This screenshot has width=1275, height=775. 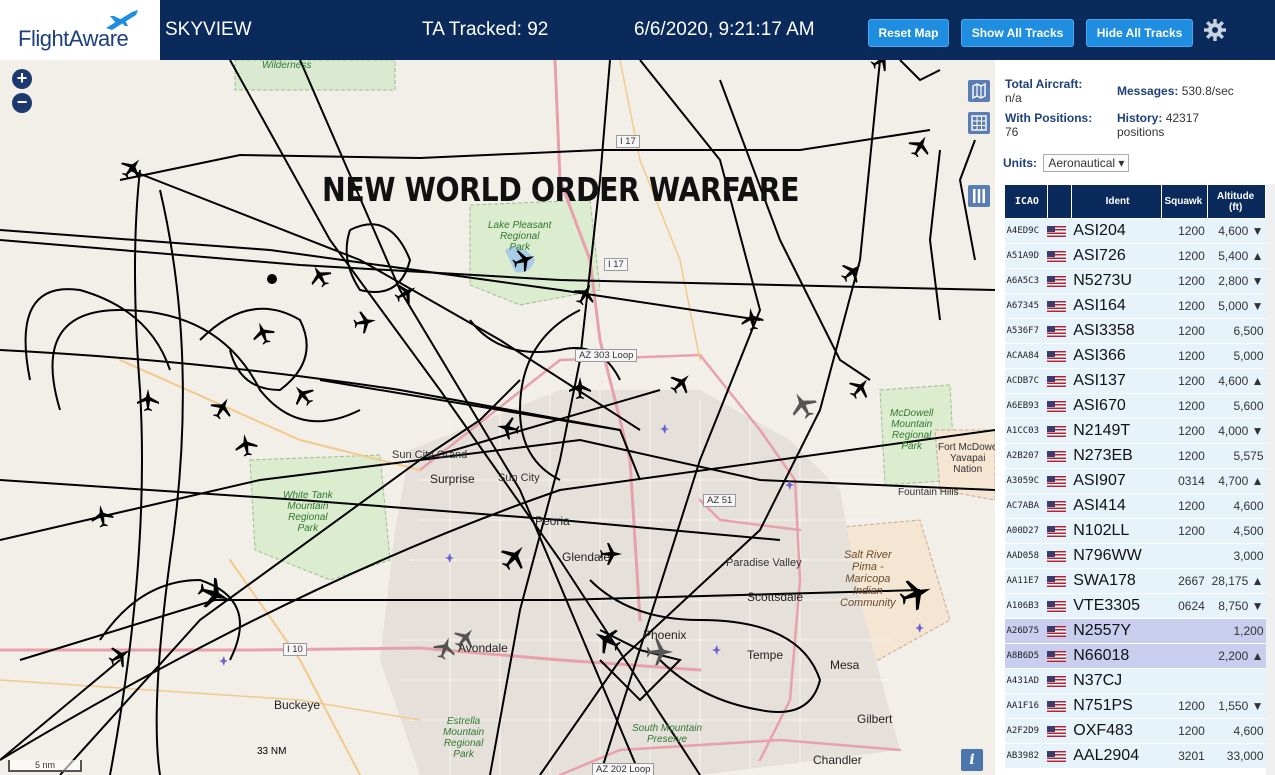 What do you see at coordinates (908, 33) in the screenshot?
I see `reset-map-button: Reset Map` at bounding box center [908, 33].